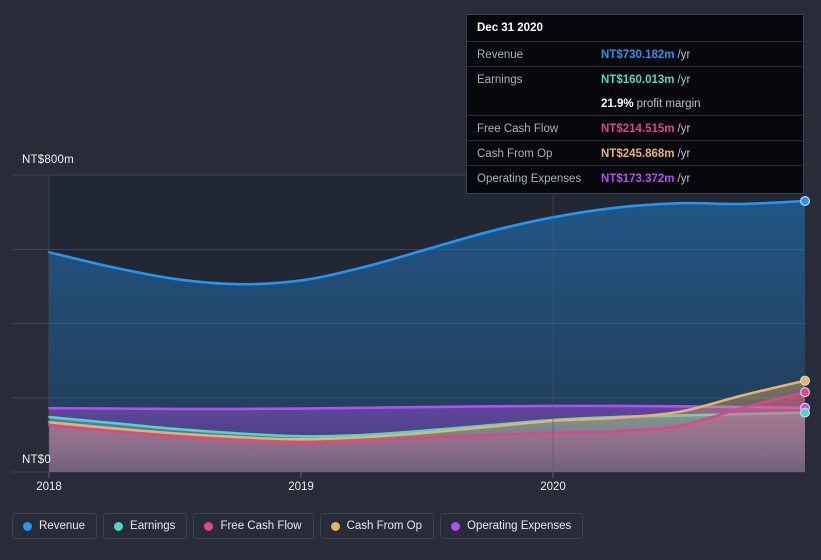  I want to click on legend-item-earnings: Earnings, so click(145, 526).